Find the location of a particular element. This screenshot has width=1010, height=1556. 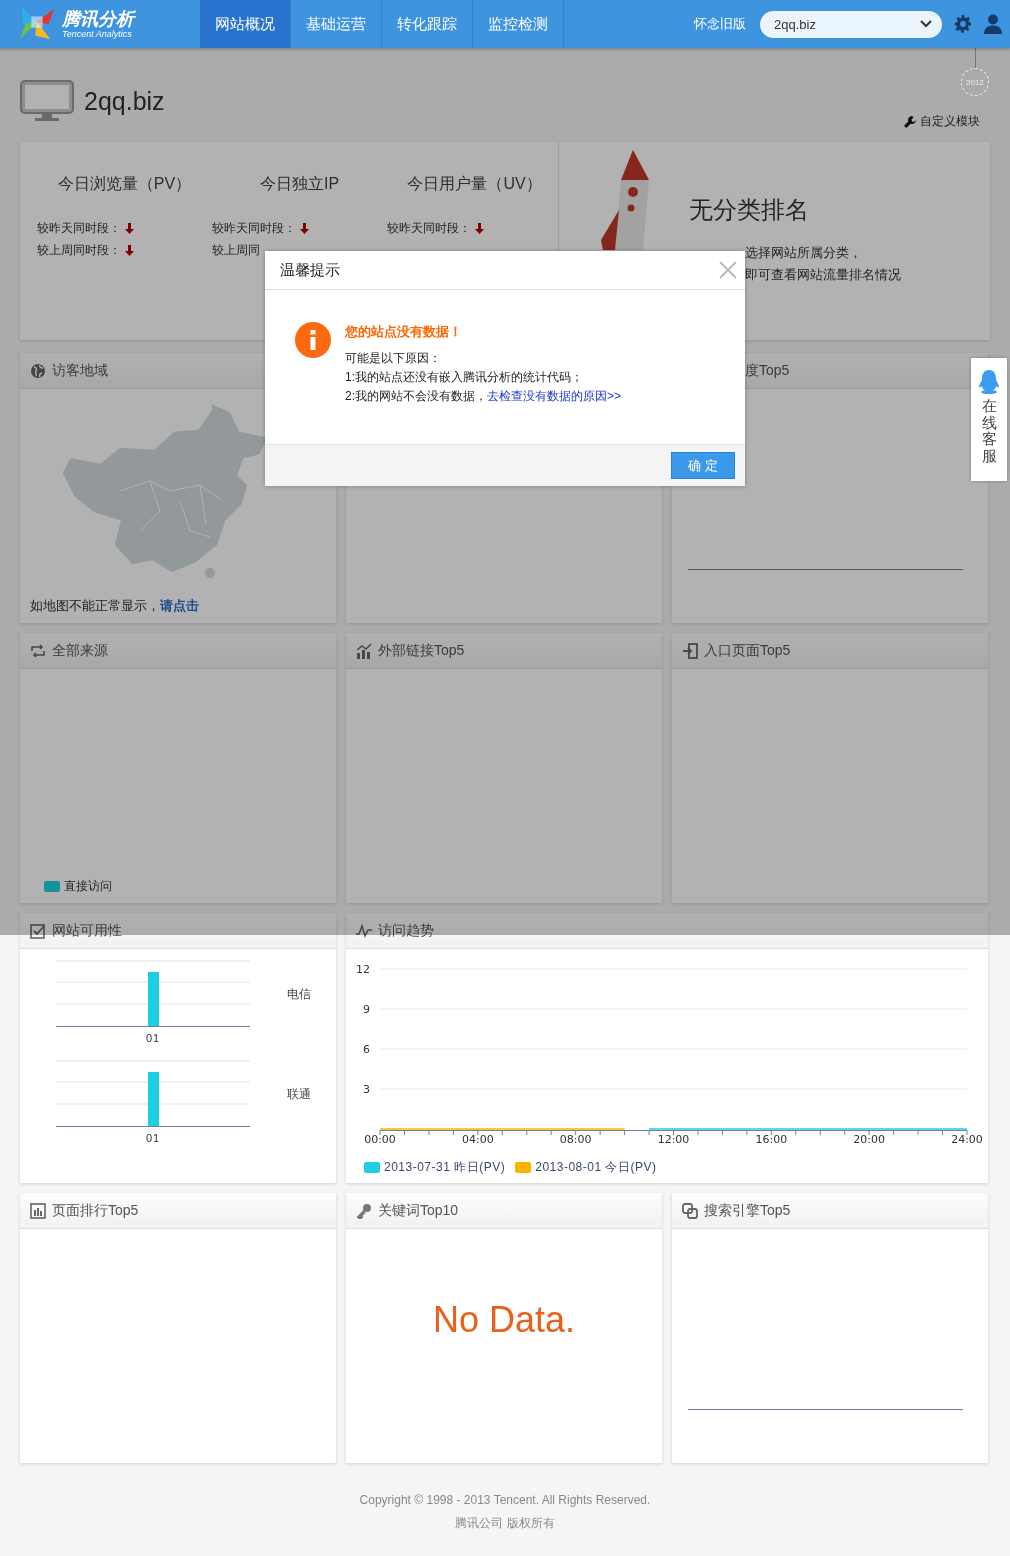

x-tick-label: 00:00 is located at coordinates (380, 1139).